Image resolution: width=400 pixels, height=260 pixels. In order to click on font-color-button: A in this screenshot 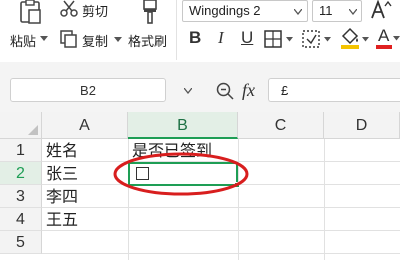, I will do `click(388, 39)`.